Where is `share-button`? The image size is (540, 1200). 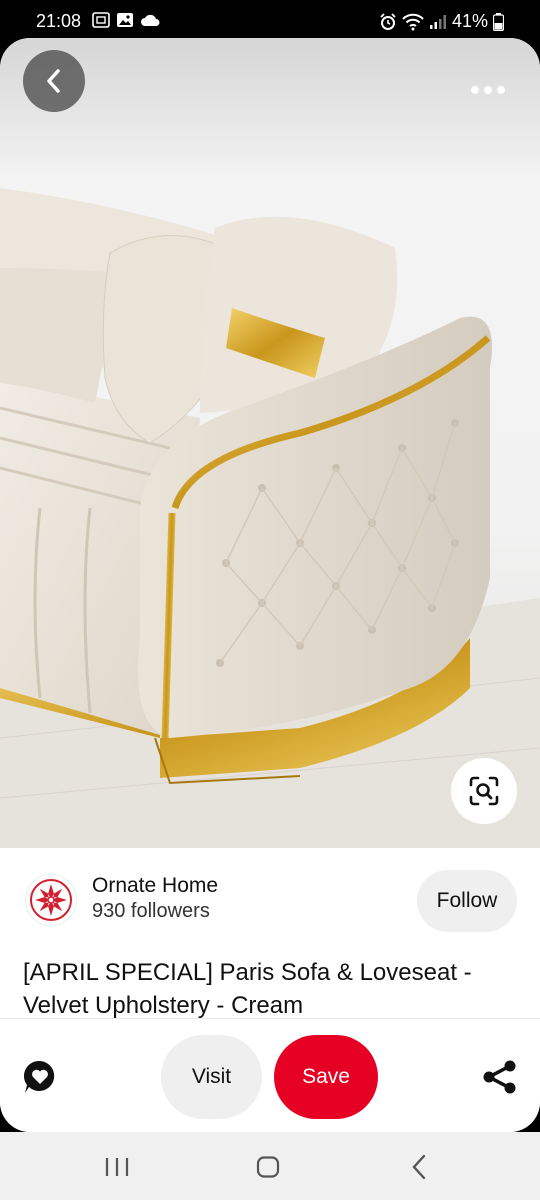 share-button is located at coordinates (500, 1077).